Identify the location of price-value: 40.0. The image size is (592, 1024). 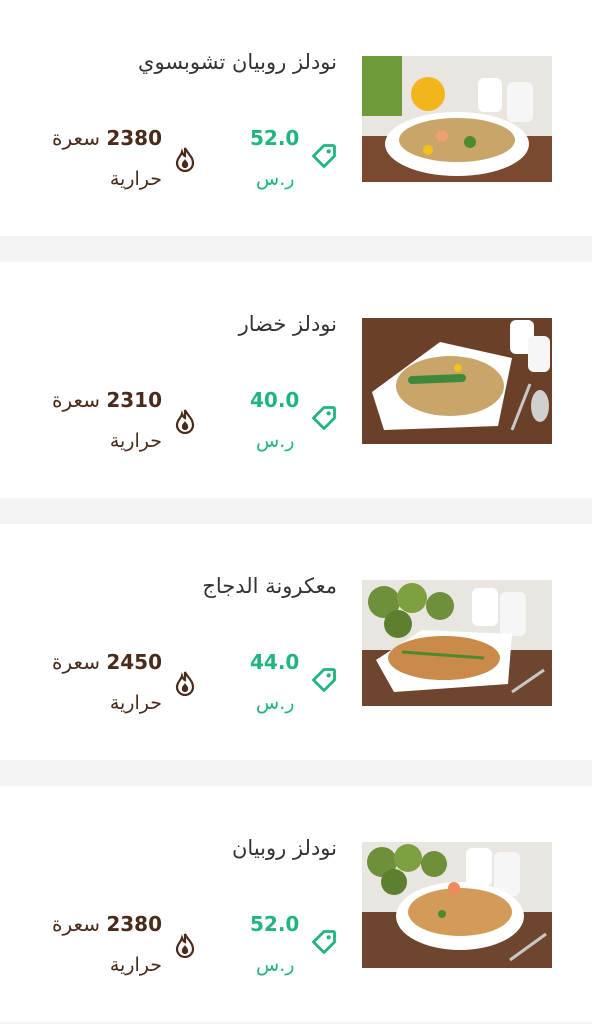
(275, 400).